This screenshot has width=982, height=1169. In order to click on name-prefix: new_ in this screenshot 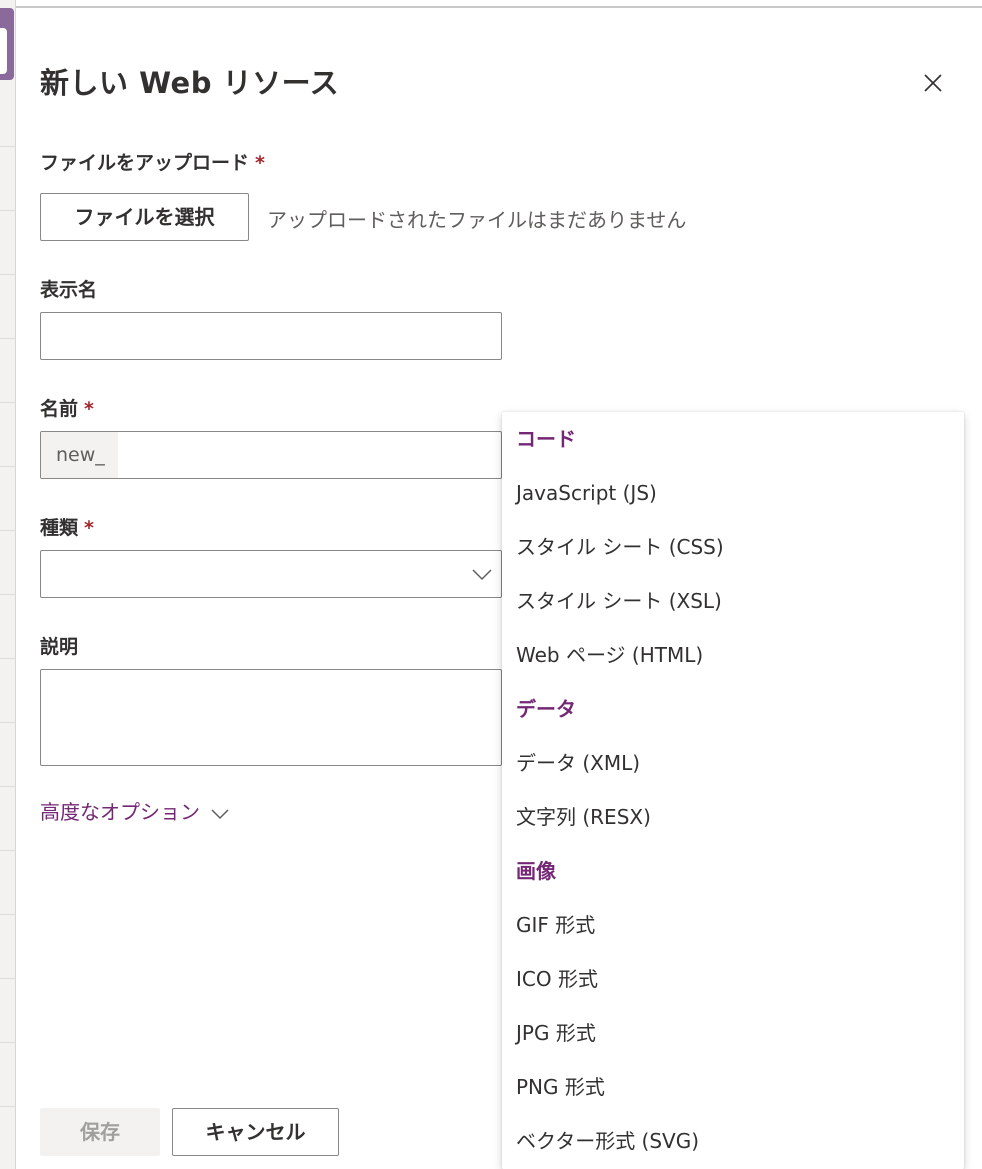, I will do `click(79, 455)`.